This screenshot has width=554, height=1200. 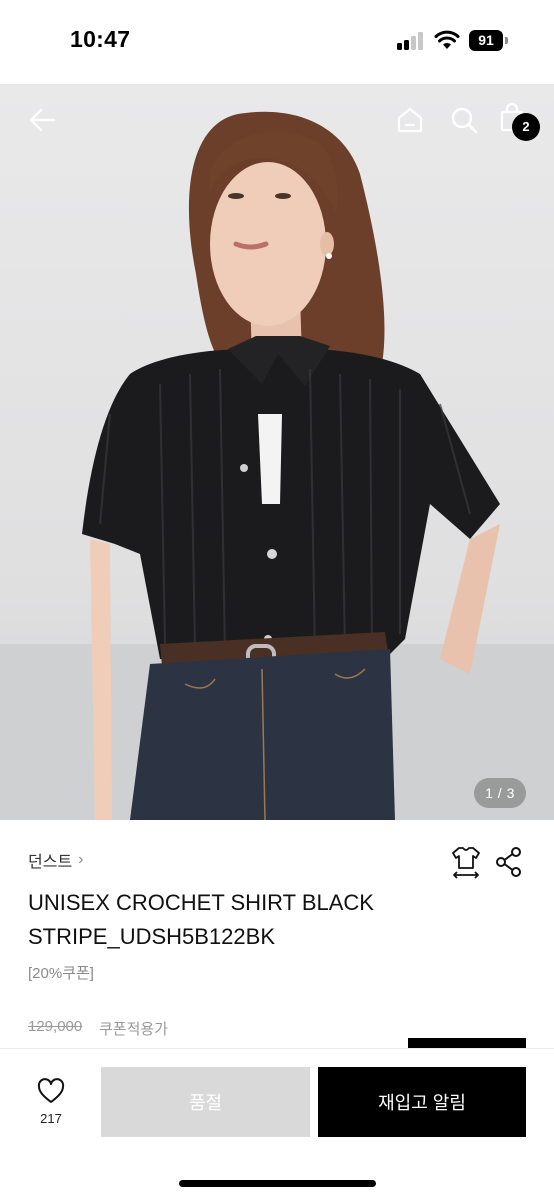 I want to click on brand-link: 던스트 ›, so click(x=56, y=860).